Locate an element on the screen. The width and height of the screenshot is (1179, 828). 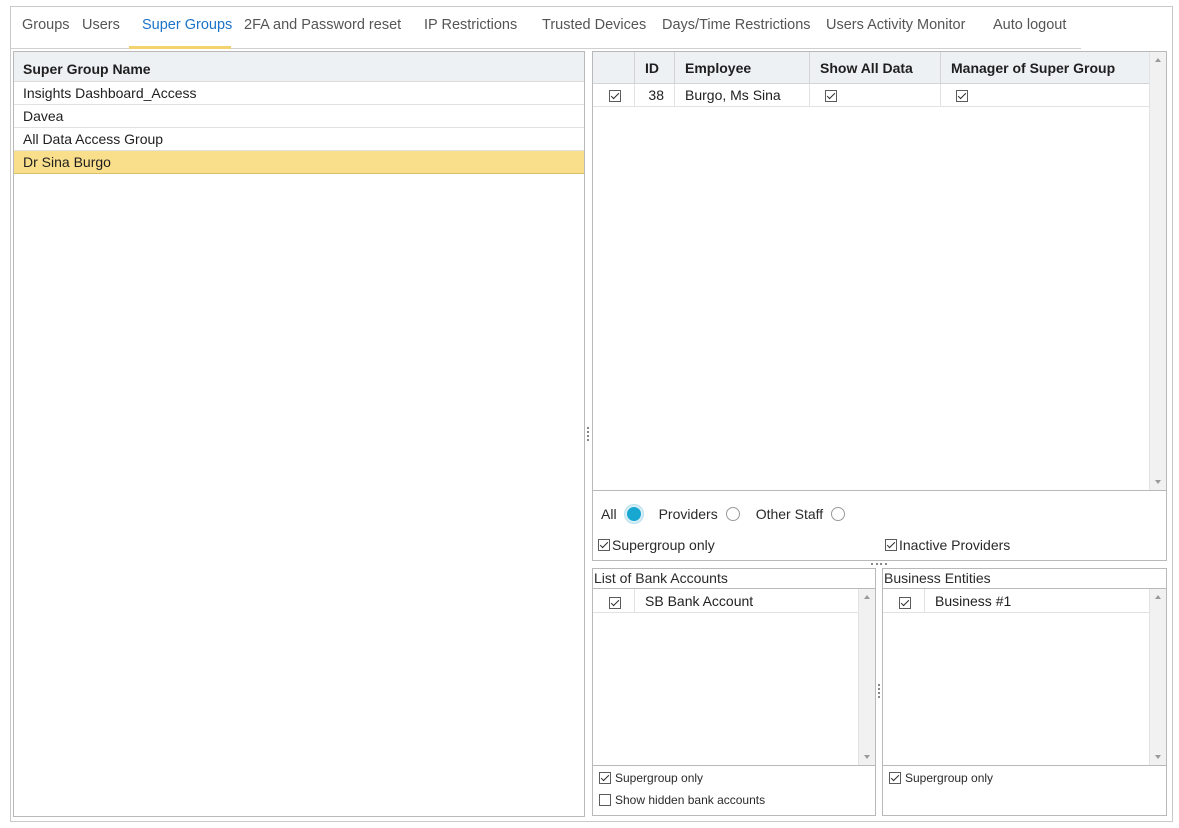
tab-auto-logout: Auto logout is located at coordinates (1029, 25).